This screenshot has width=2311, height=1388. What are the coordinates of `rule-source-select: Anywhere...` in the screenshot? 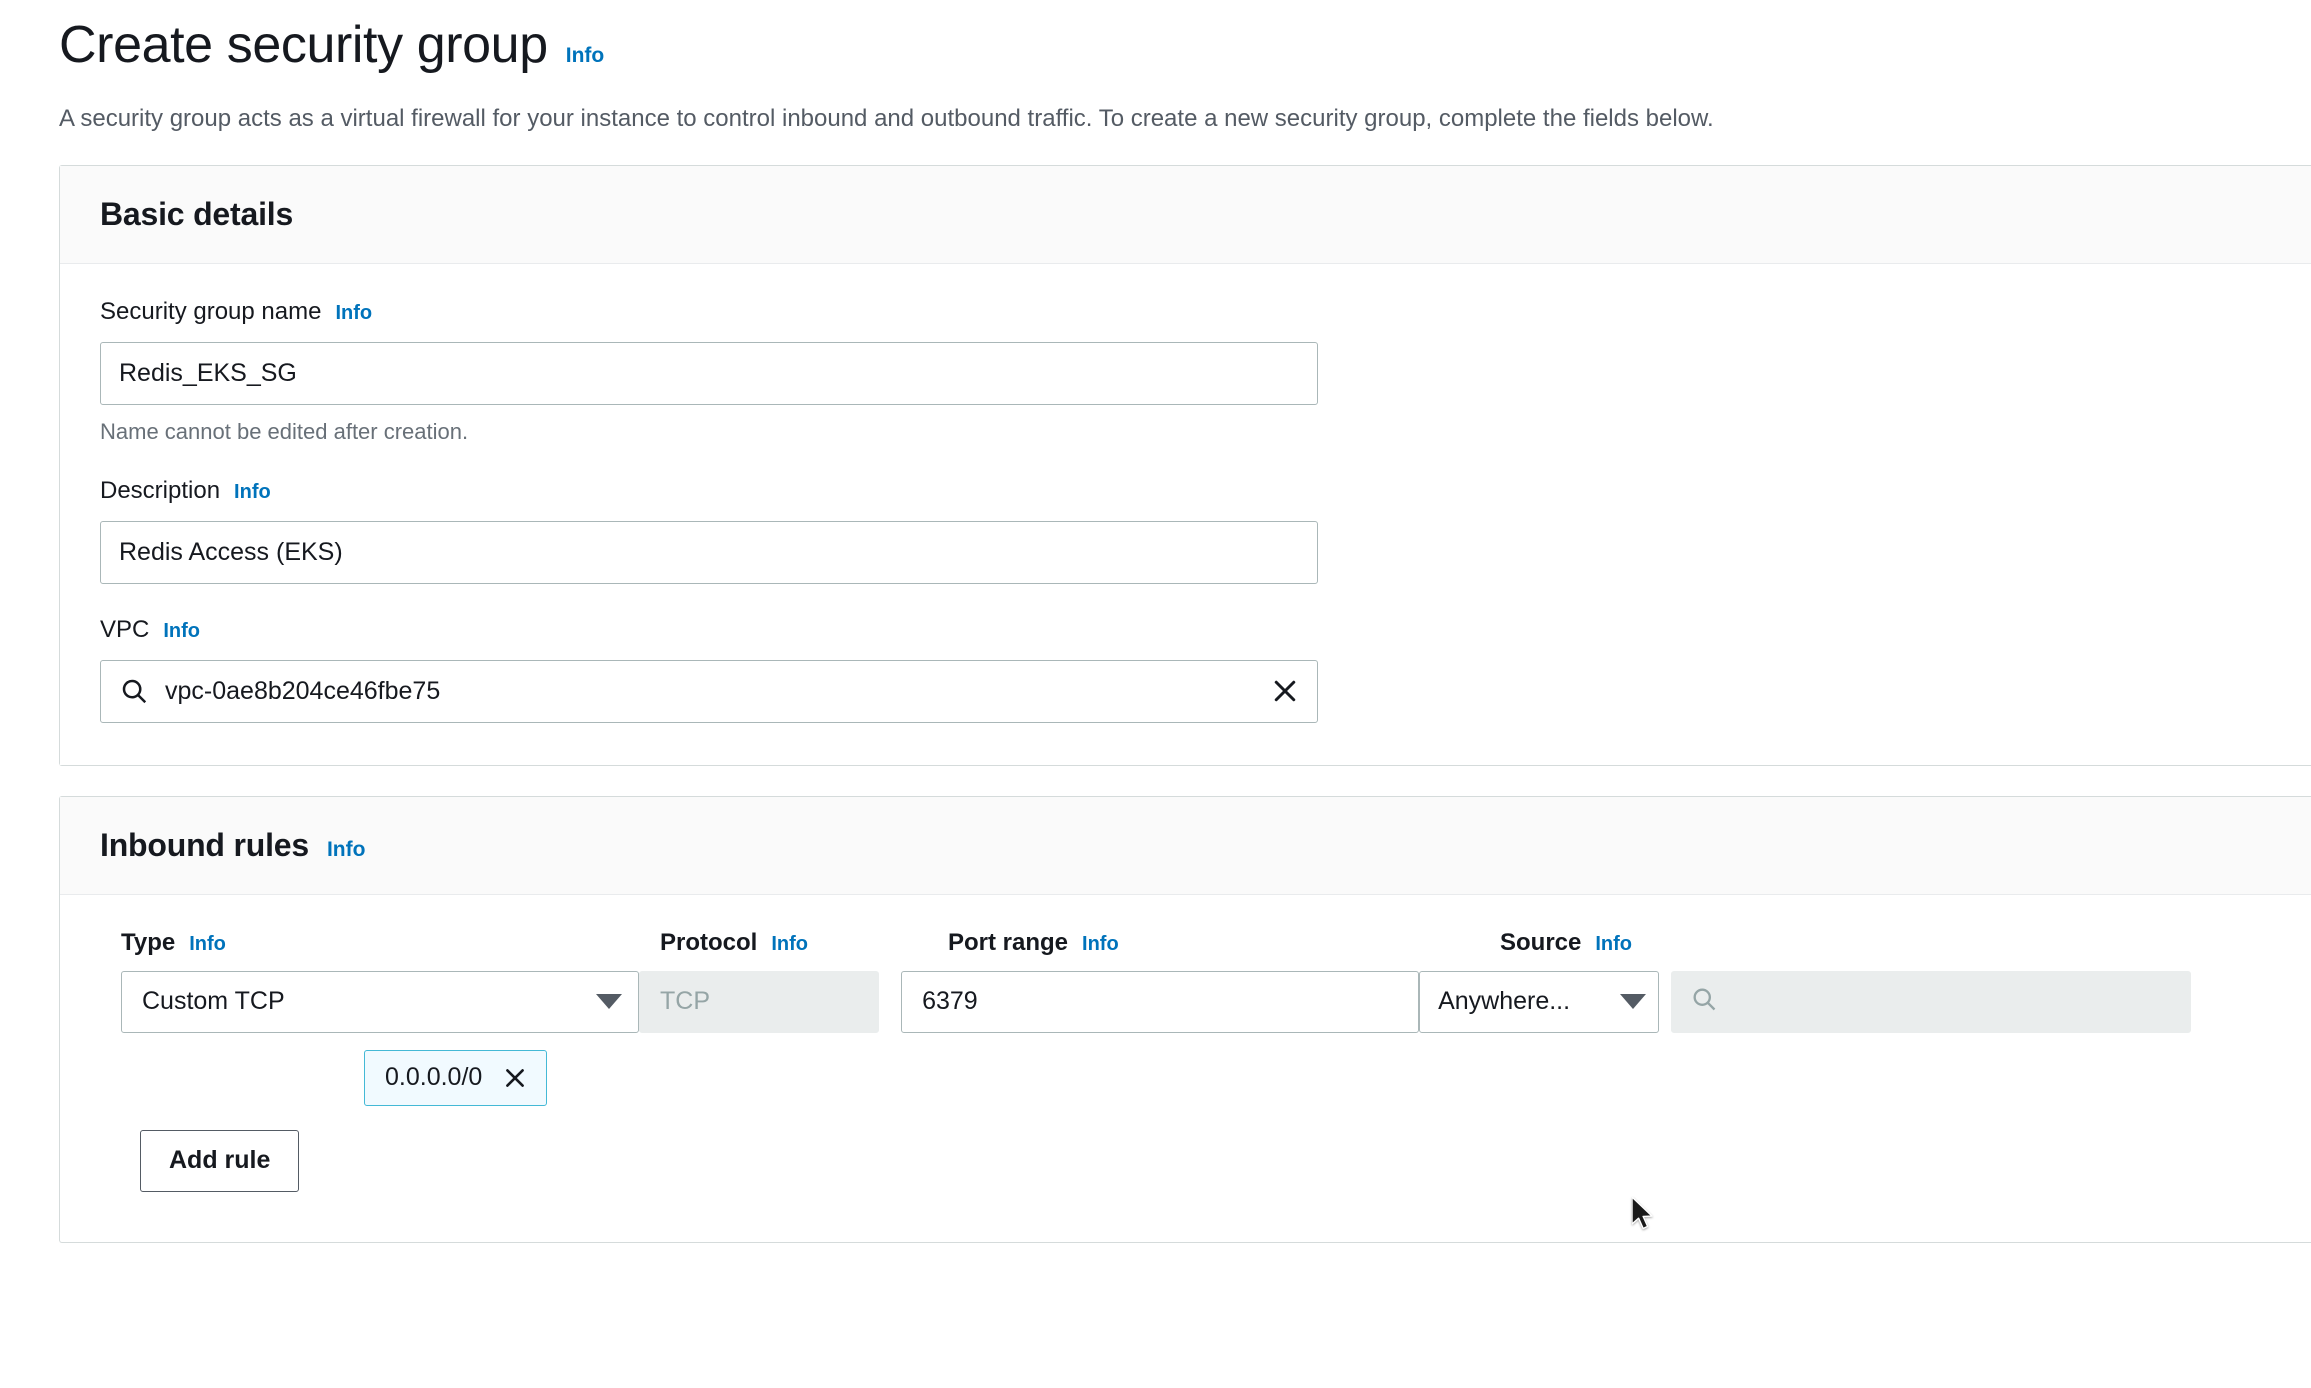 It's located at (1539, 1001).